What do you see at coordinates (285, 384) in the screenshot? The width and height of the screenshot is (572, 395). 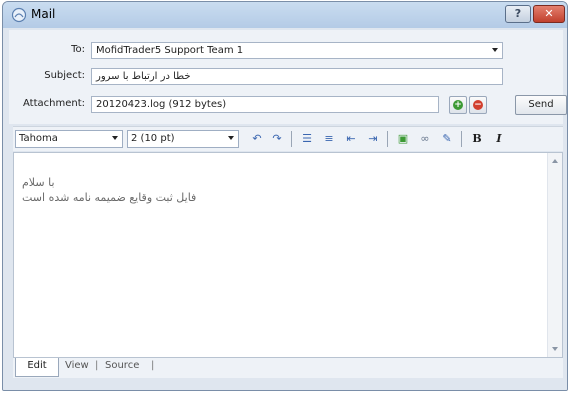 I see `status-bar` at bounding box center [285, 384].